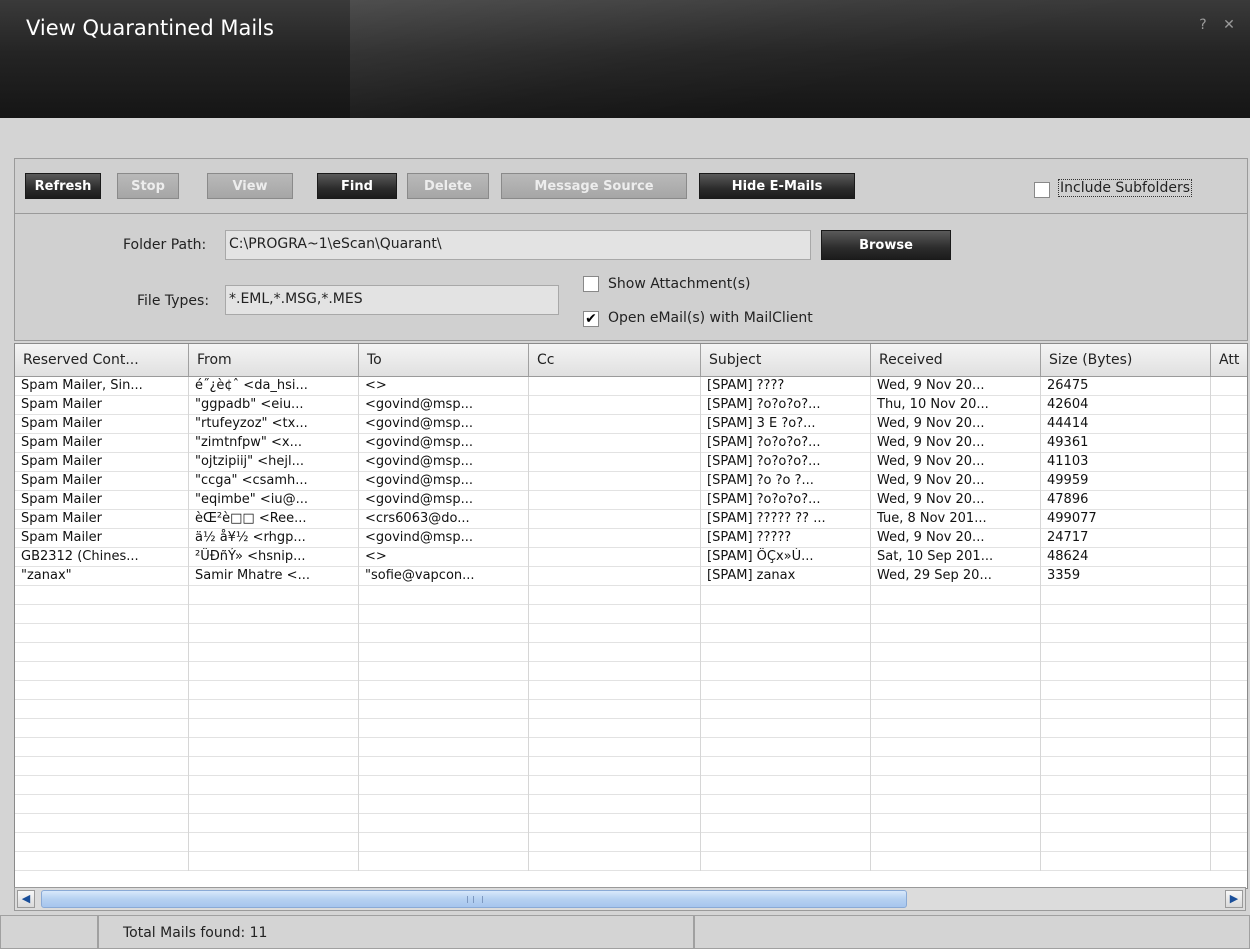 The height and width of the screenshot is (949, 1250). What do you see at coordinates (1126, 360) in the screenshot?
I see `column-header-size-bytes: Size (Bytes)` at bounding box center [1126, 360].